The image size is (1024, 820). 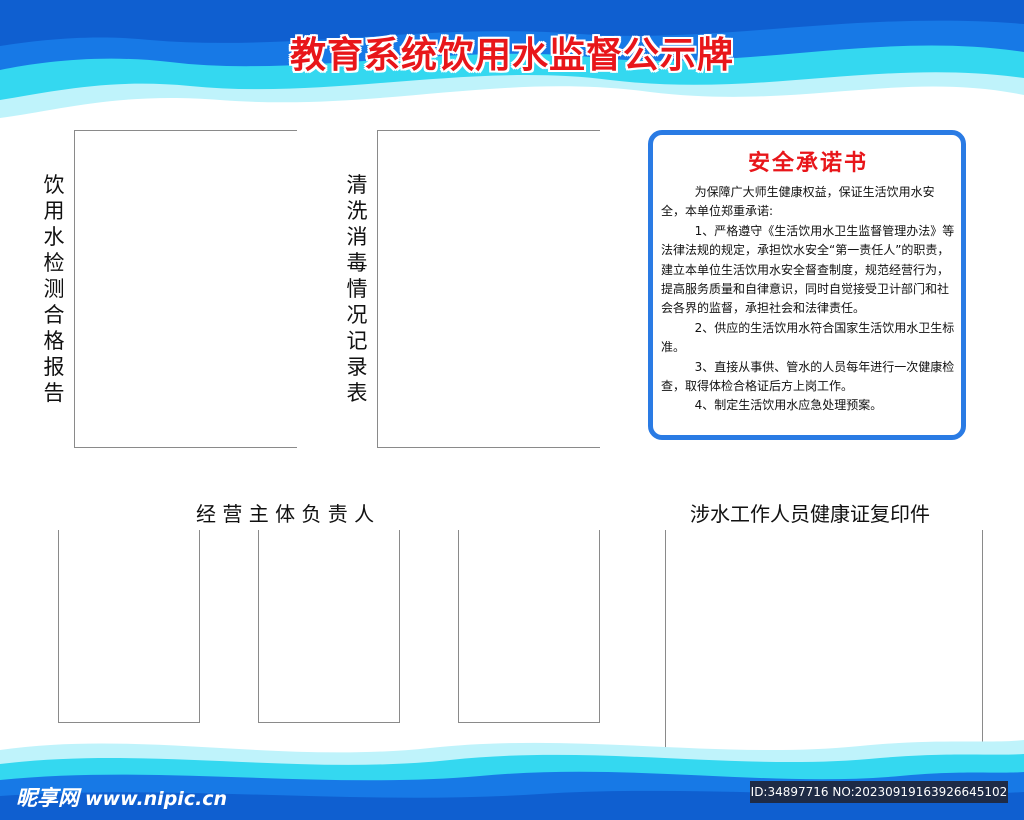 I want to click on page-title: 教育系统饮用水监督公示牌, so click(x=511, y=55).